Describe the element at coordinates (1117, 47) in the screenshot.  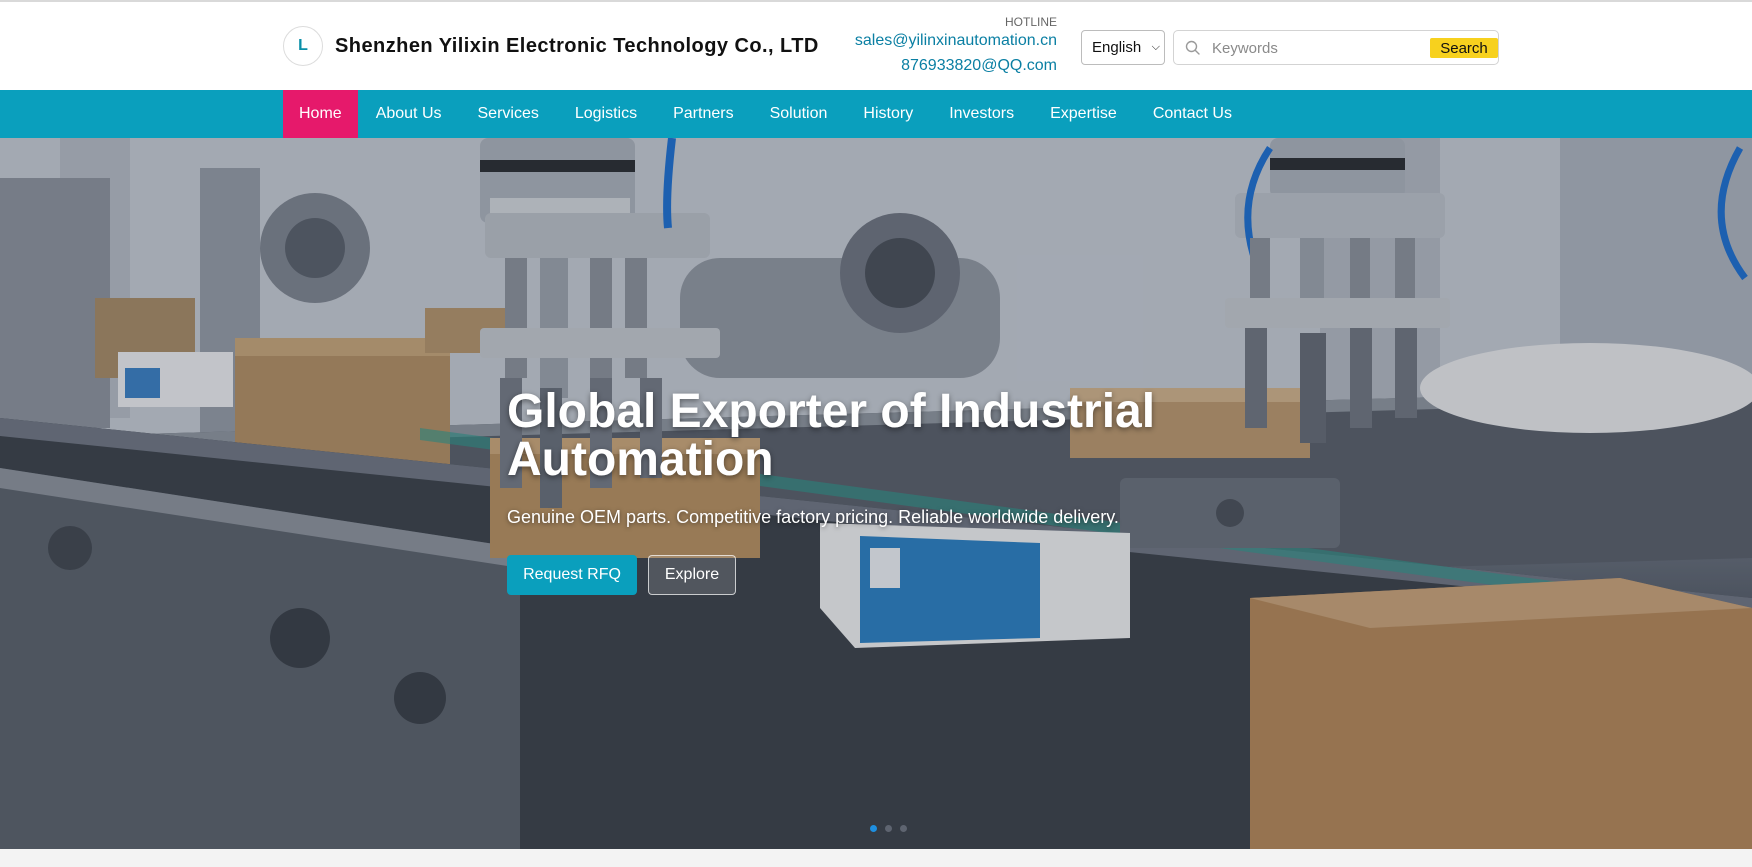
I see `language-selected: English` at that location.